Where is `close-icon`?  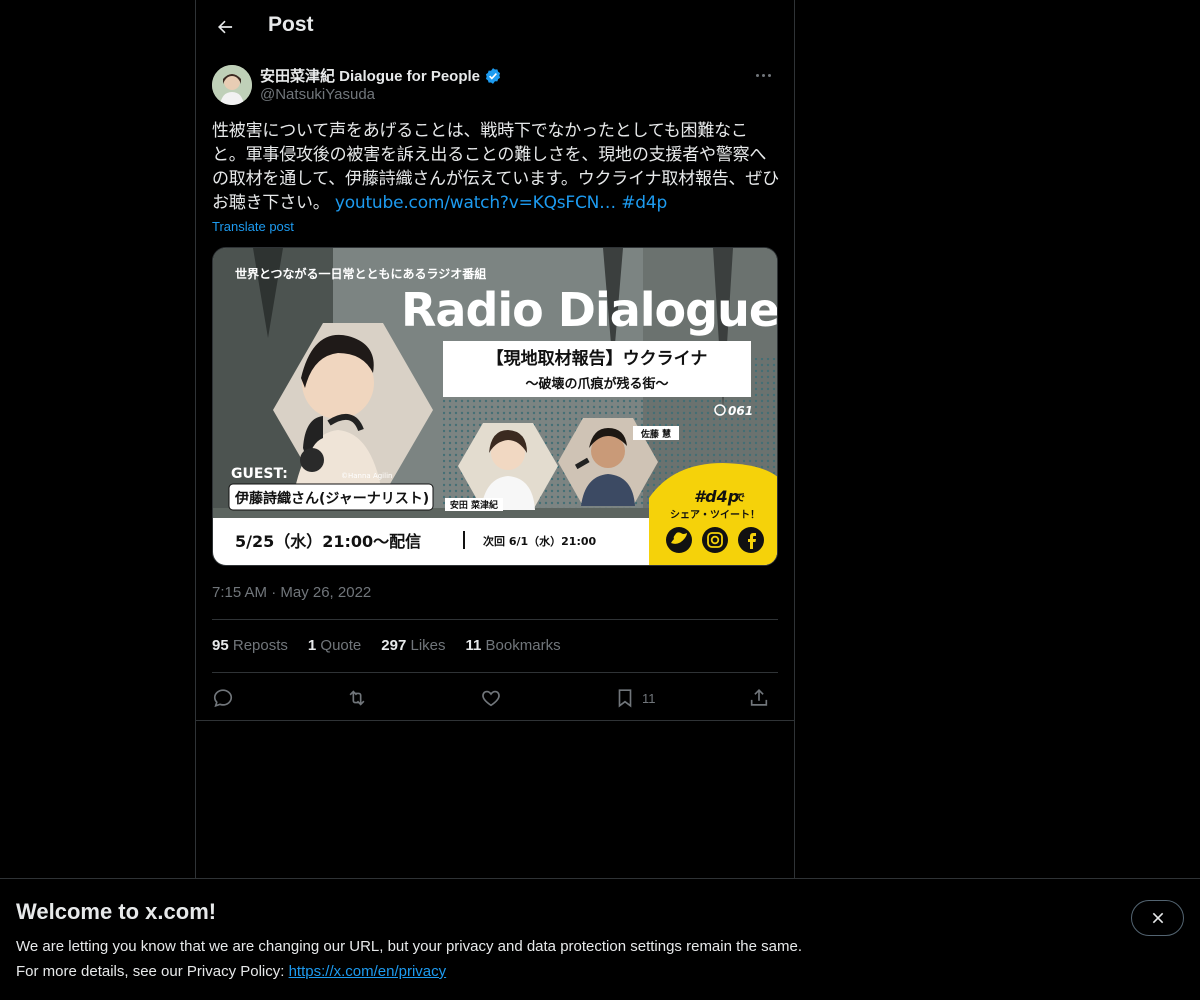
close-icon is located at coordinates (1157, 918).